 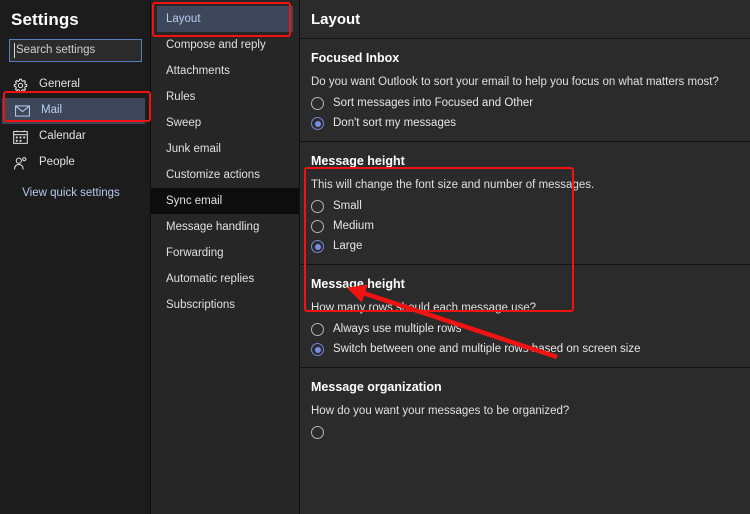 I want to click on view-quick-settings-link: View quick settings, so click(x=75, y=193).